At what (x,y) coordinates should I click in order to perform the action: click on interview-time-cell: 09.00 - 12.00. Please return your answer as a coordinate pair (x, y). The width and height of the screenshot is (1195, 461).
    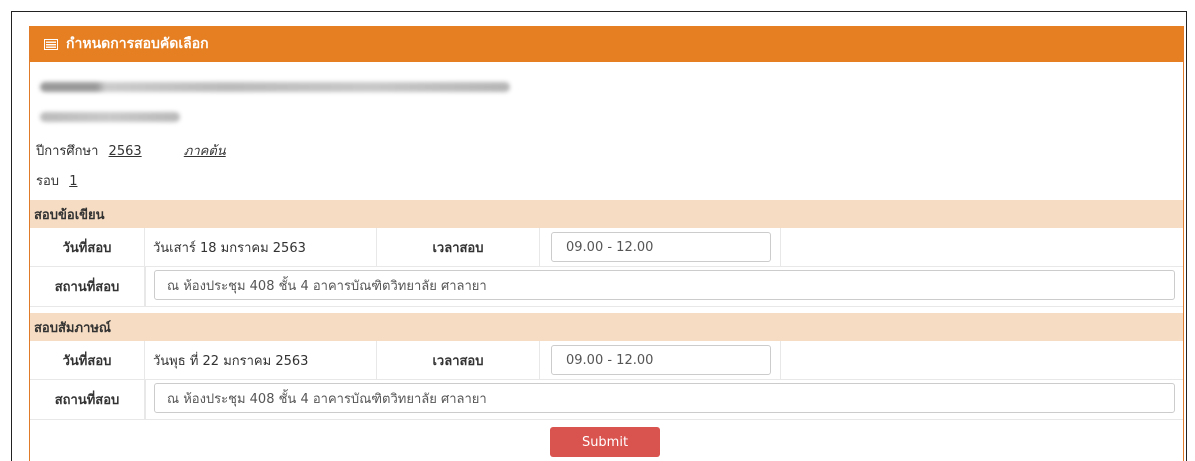
    Looking at the image, I should click on (660, 360).